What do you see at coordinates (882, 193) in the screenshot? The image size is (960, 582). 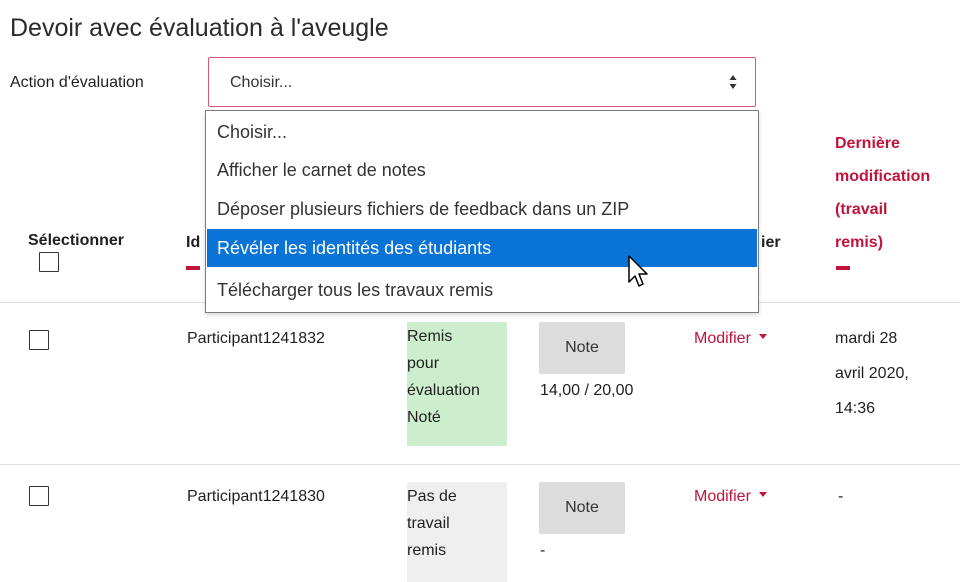 I see `header-last-modified: Dernière modification (travail remis)` at bounding box center [882, 193].